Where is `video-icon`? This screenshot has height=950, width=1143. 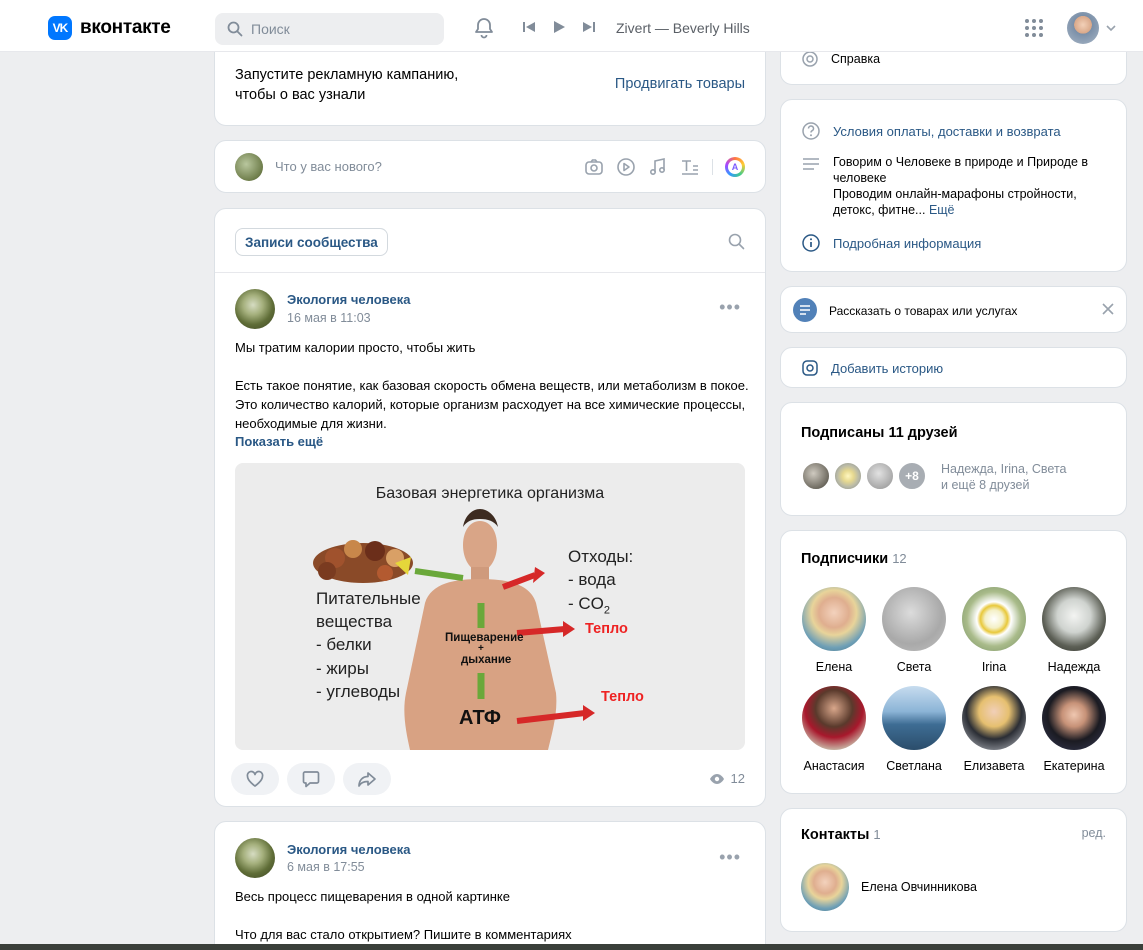
video-icon is located at coordinates (626, 167).